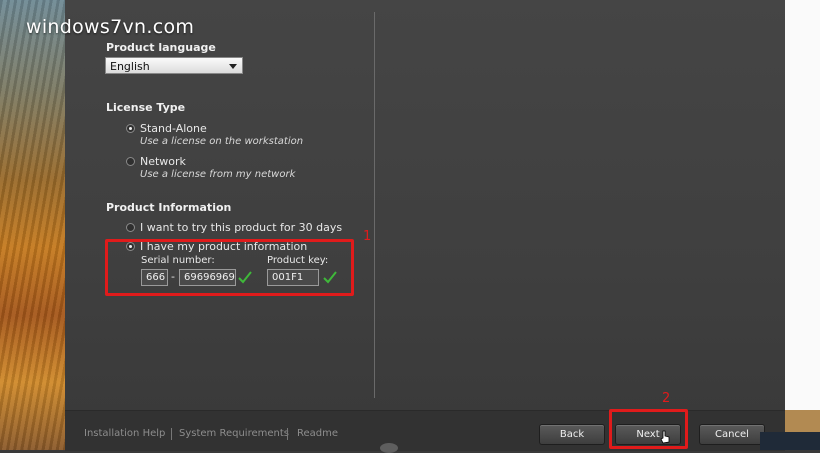 This screenshot has height=453, width=820. Describe the element at coordinates (222, 141) in the screenshot. I see `stand-alone-description: Use a license on the workstation` at that location.